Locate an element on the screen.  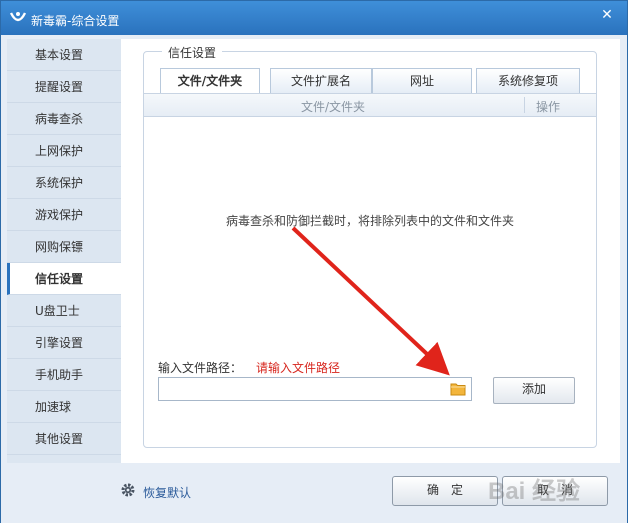
sidebar-item-speed-ball: 加速球 is located at coordinates (64, 407).